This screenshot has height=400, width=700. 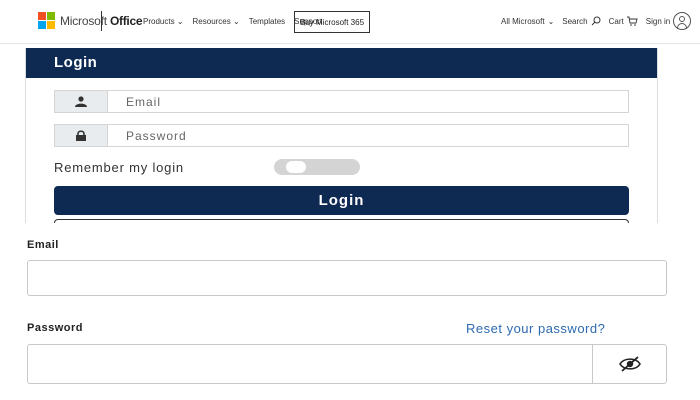 What do you see at coordinates (341, 221) in the screenshot?
I see `secondary-button-edge` at bounding box center [341, 221].